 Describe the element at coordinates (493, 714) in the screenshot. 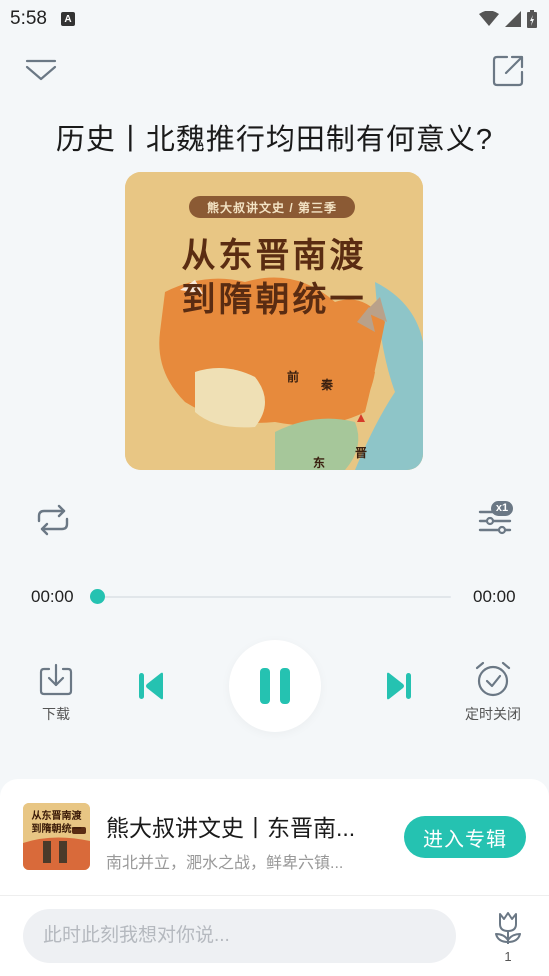

I see `timer-label: 定时关闭` at that location.